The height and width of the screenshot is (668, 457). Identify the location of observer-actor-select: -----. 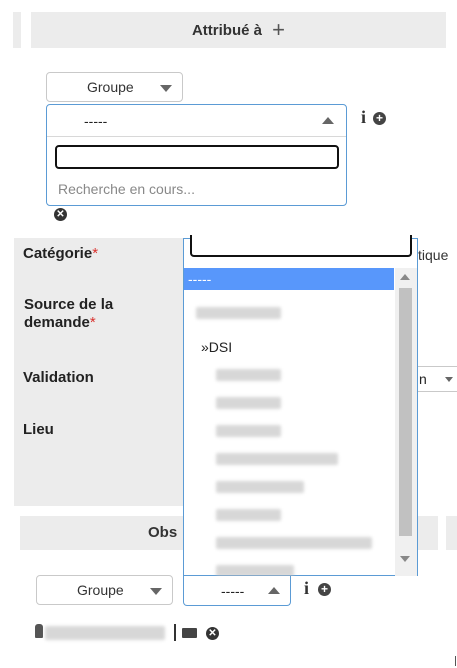
(237, 591).